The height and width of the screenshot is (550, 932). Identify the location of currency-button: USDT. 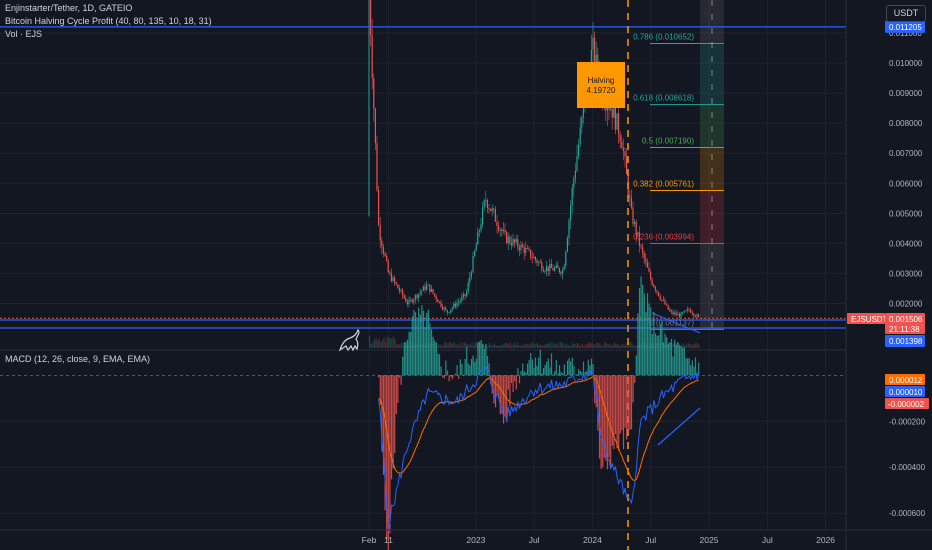
(906, 13).